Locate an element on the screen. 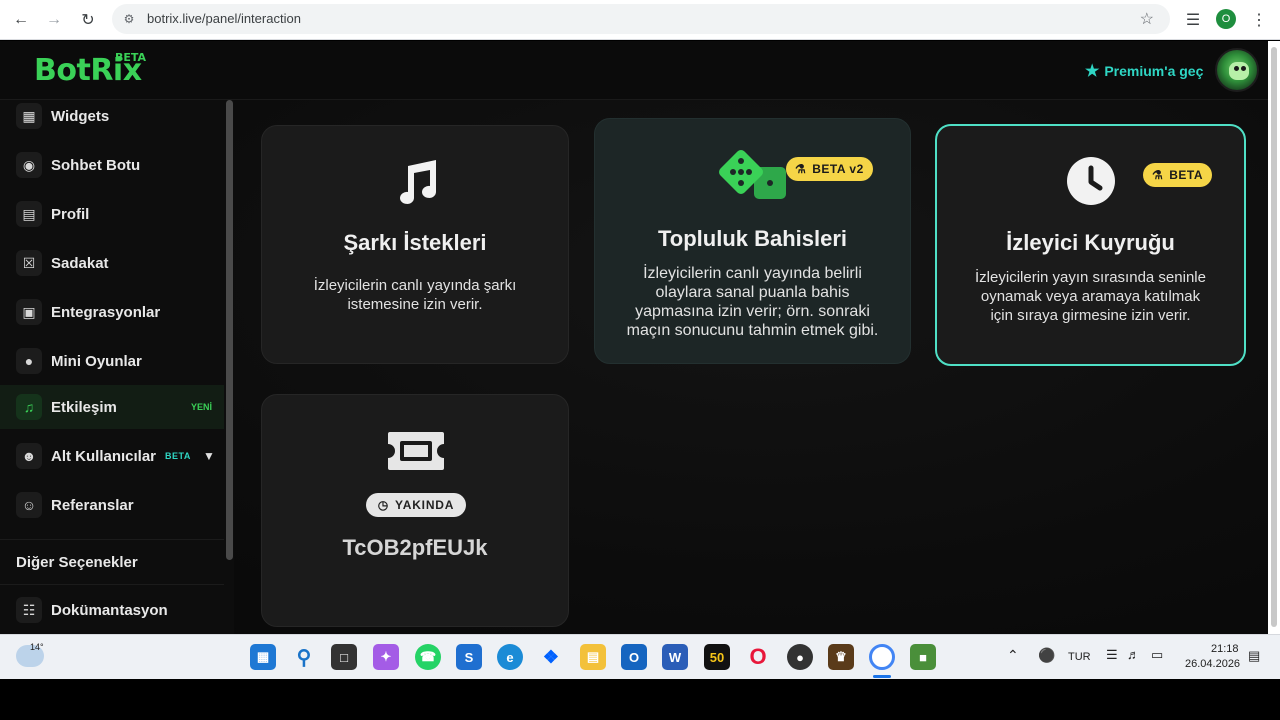 This screenshot has width=1280, height=720. beta-badge: BETA is located at coordinates (178, 456).